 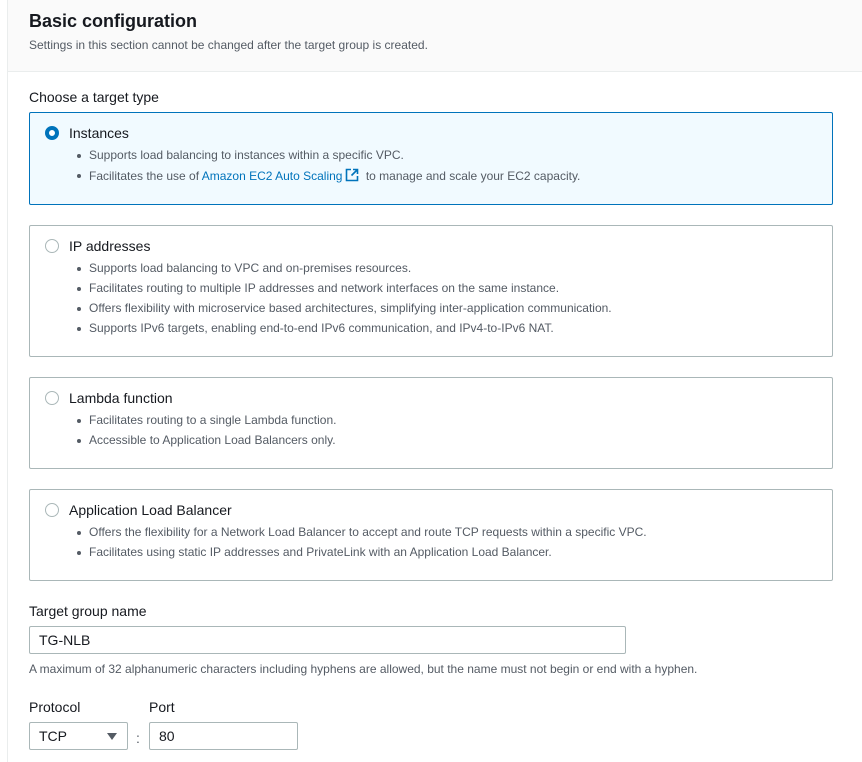 What do you see at coordinates (52, 398) in the screenshot?
I see `radio-lambda-function` at bounding box center [52, 398].